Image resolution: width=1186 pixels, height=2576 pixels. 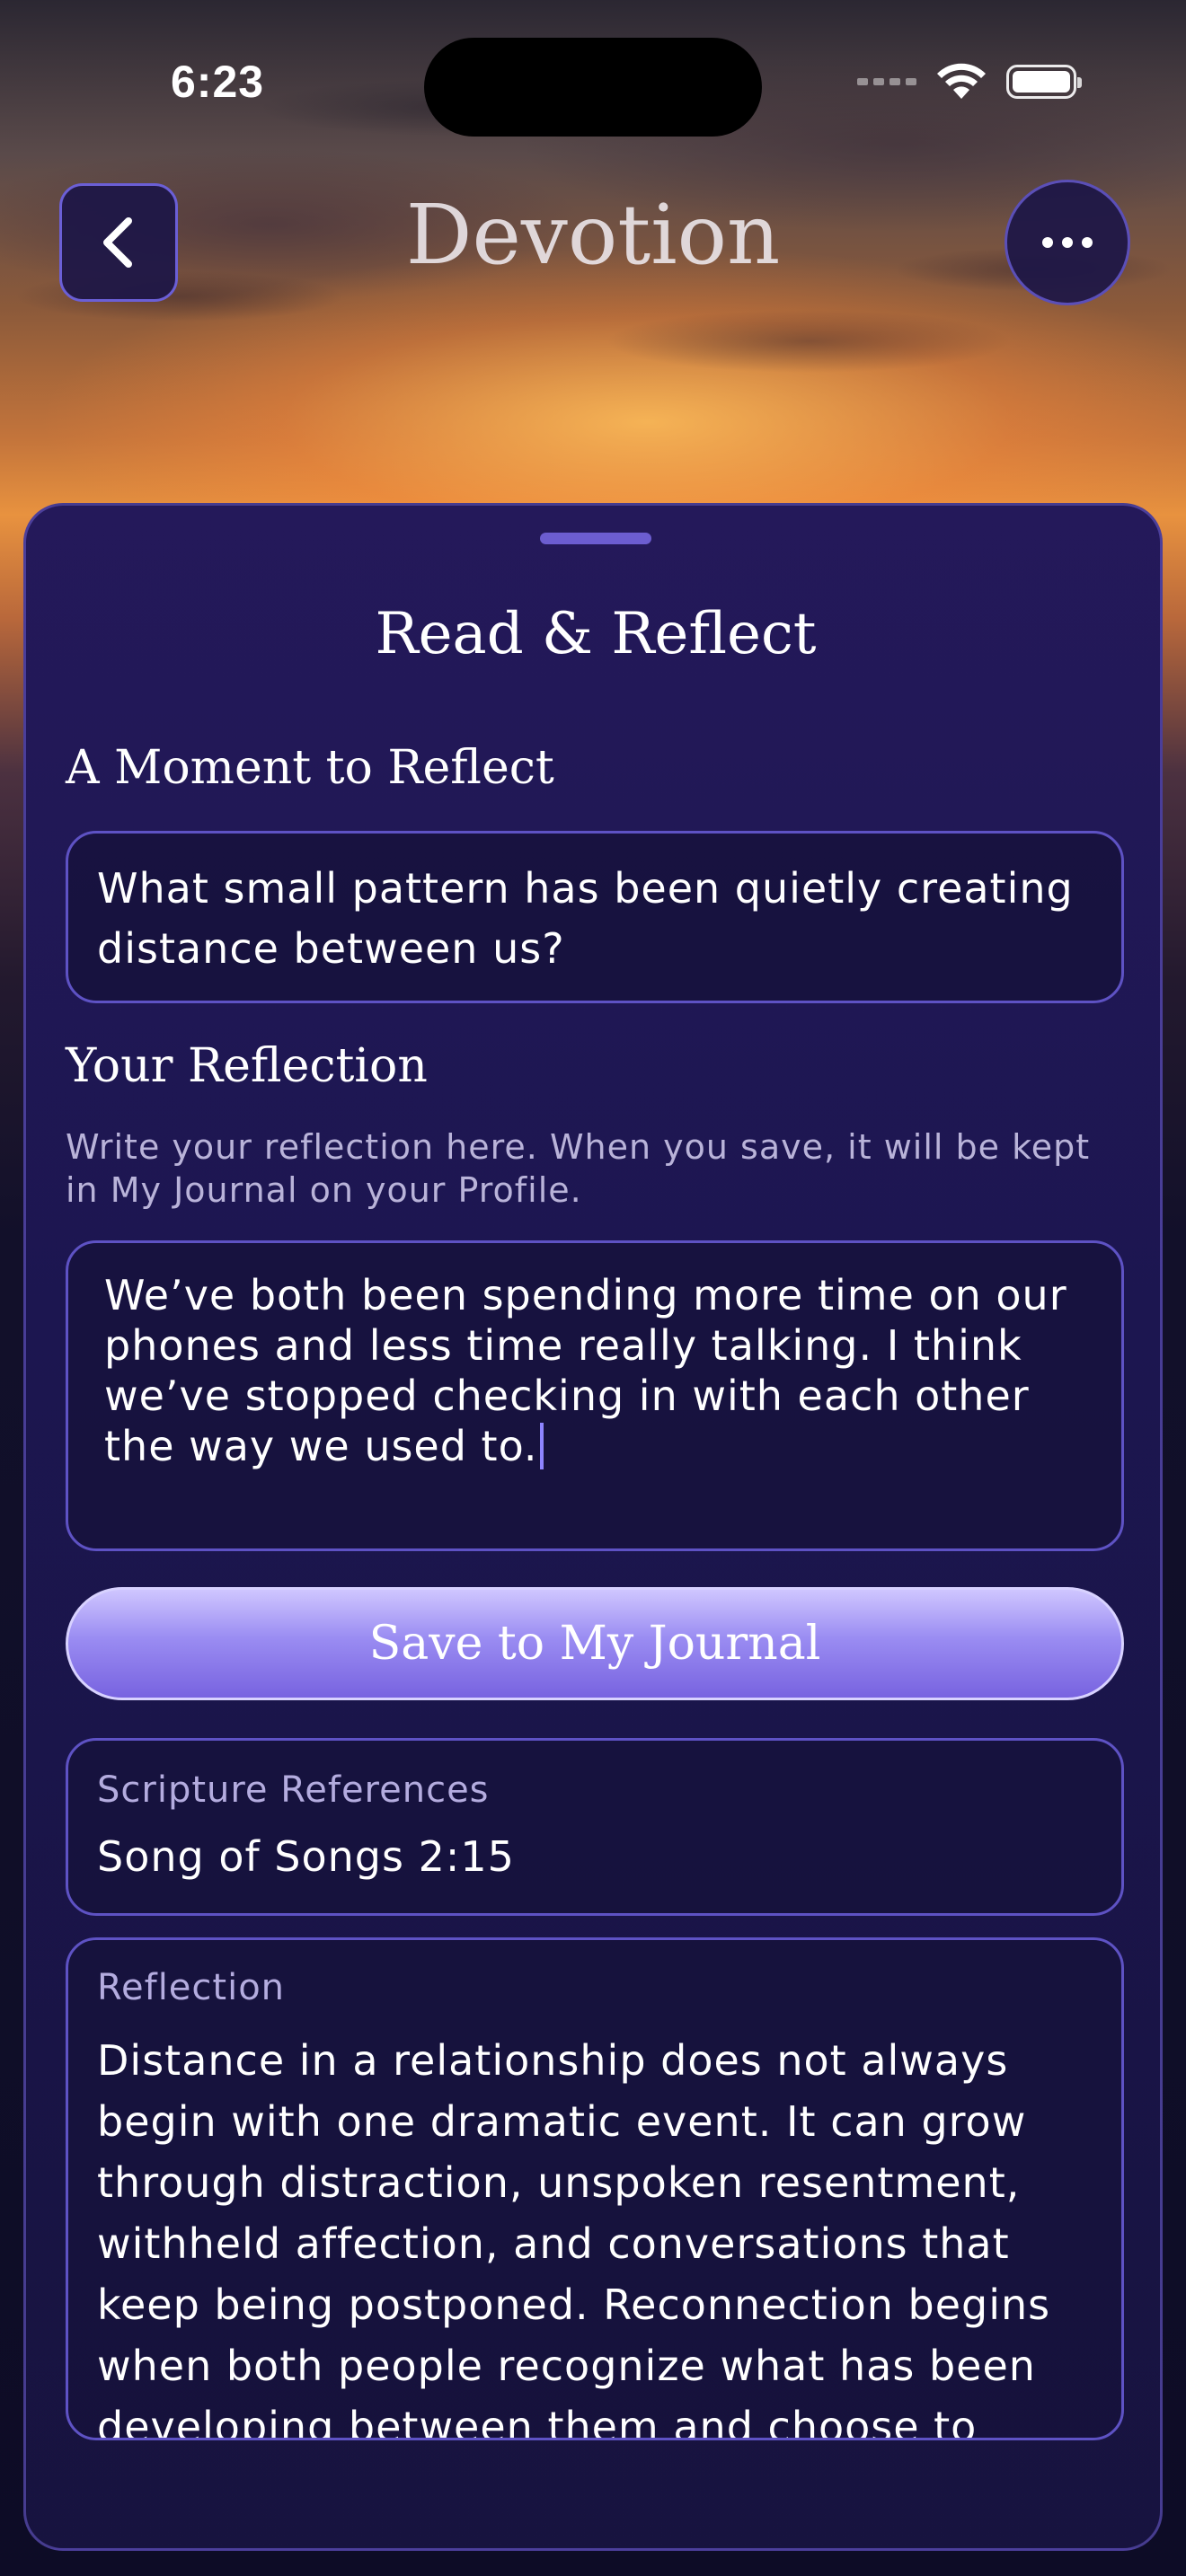 What do you see at coordinates (596, 634) in the screenshot?
I see `sheet-title: Read & Reflect` at bounding box center [596, 634].